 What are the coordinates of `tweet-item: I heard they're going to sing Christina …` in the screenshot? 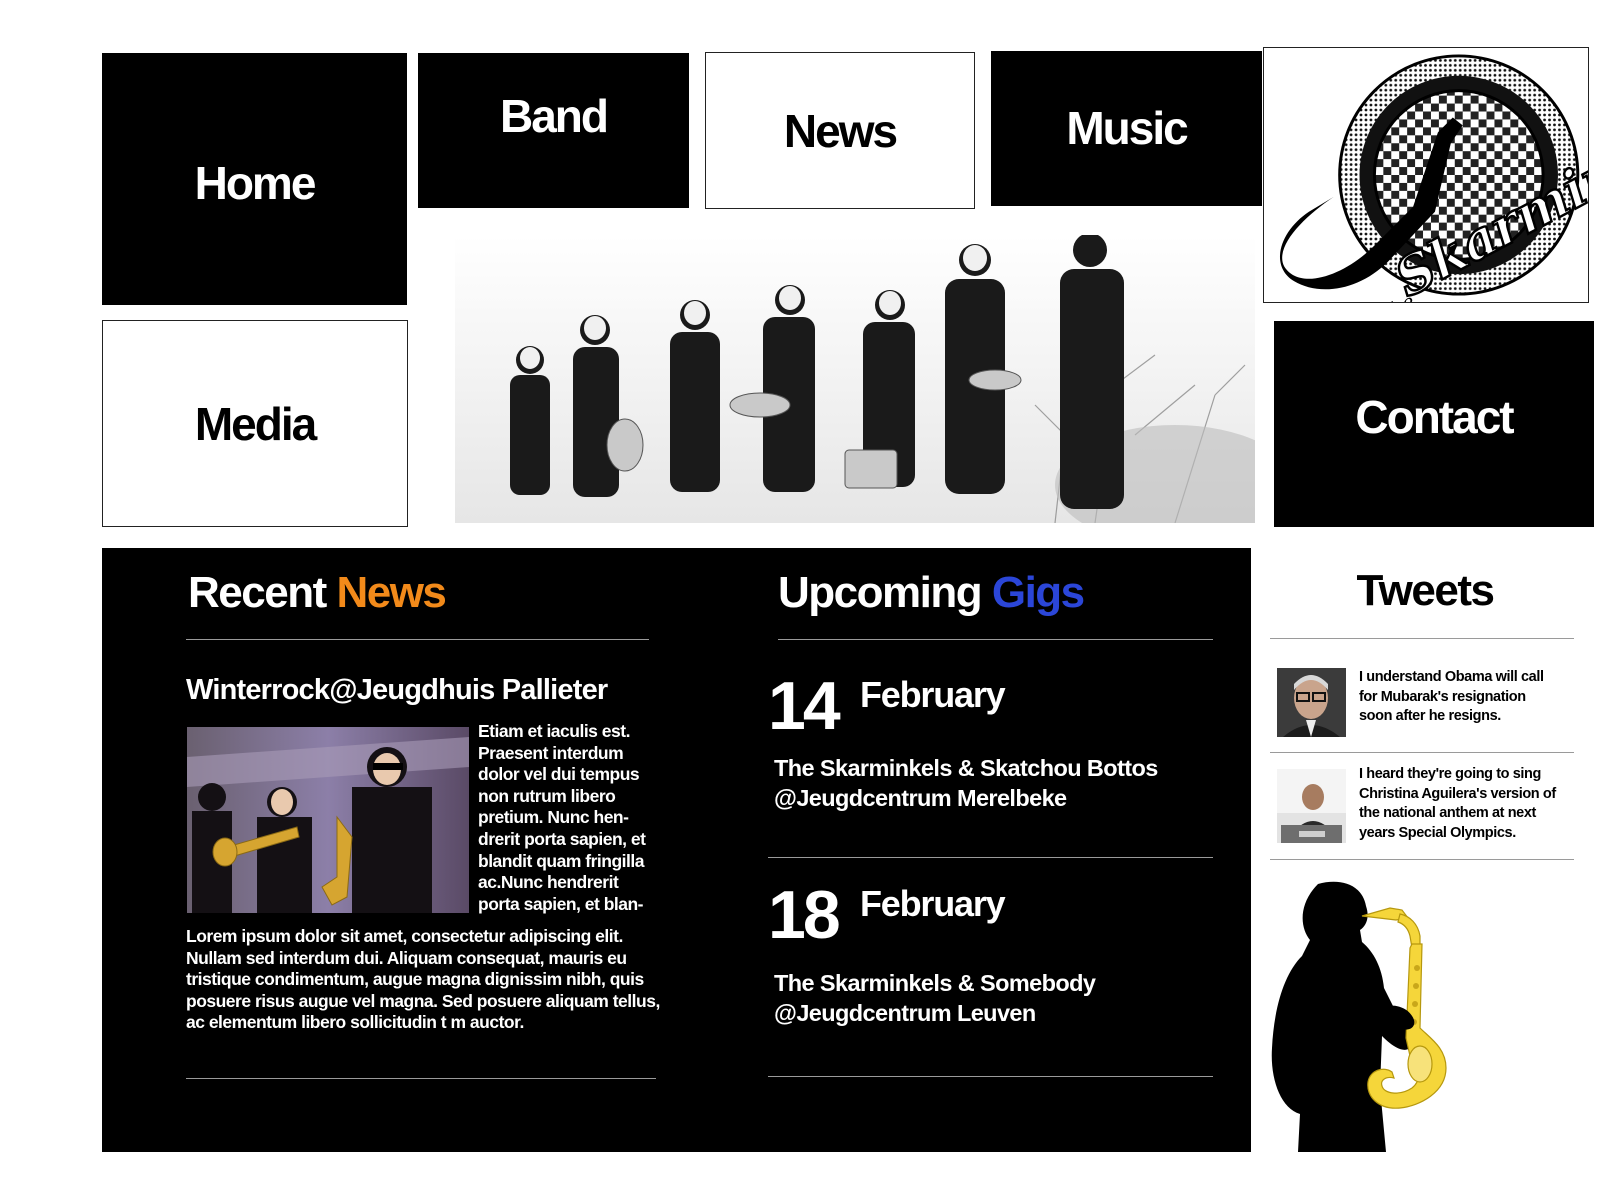 It's located at (1419, 810).